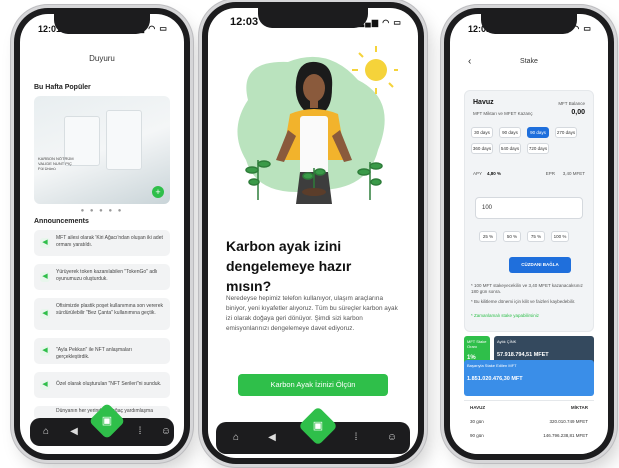 The height and width of the screenshot is (468, 619). What do you see at coordinates (317, 125) in the screenshot?
I see `gardening-illustration` at bounding box center [317, 125].